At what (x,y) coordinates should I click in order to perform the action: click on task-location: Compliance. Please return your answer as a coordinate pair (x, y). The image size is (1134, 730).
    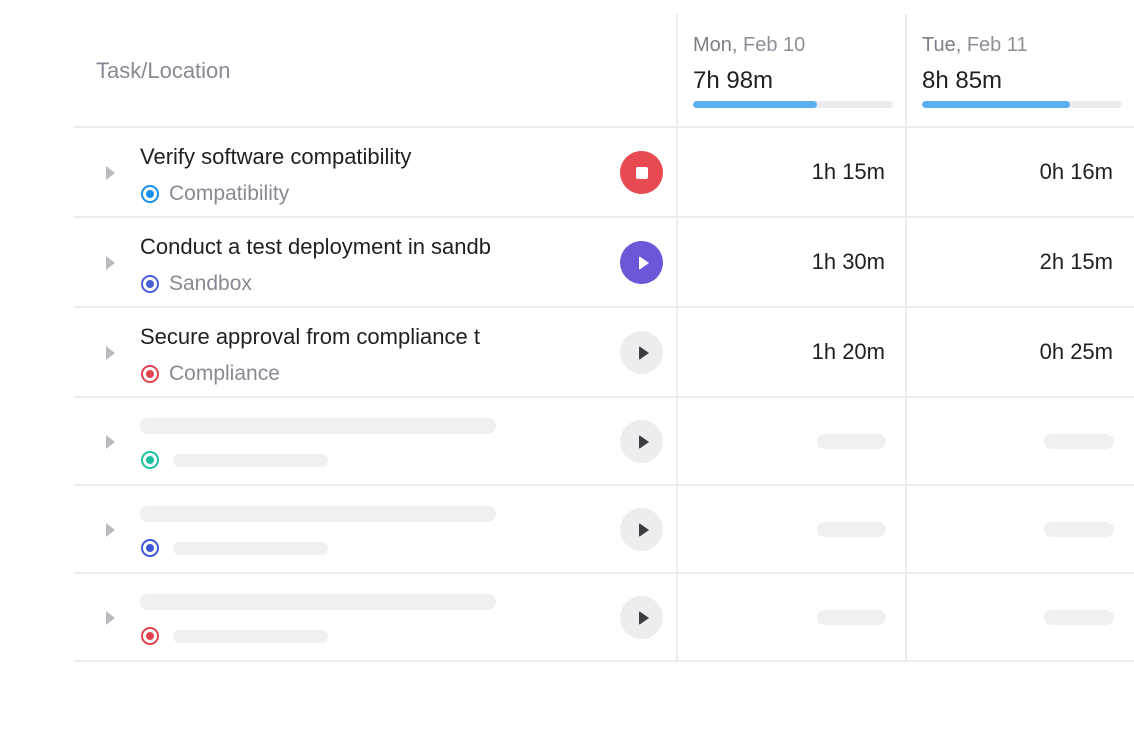
    Looking at the image, I should click on (210, 374).